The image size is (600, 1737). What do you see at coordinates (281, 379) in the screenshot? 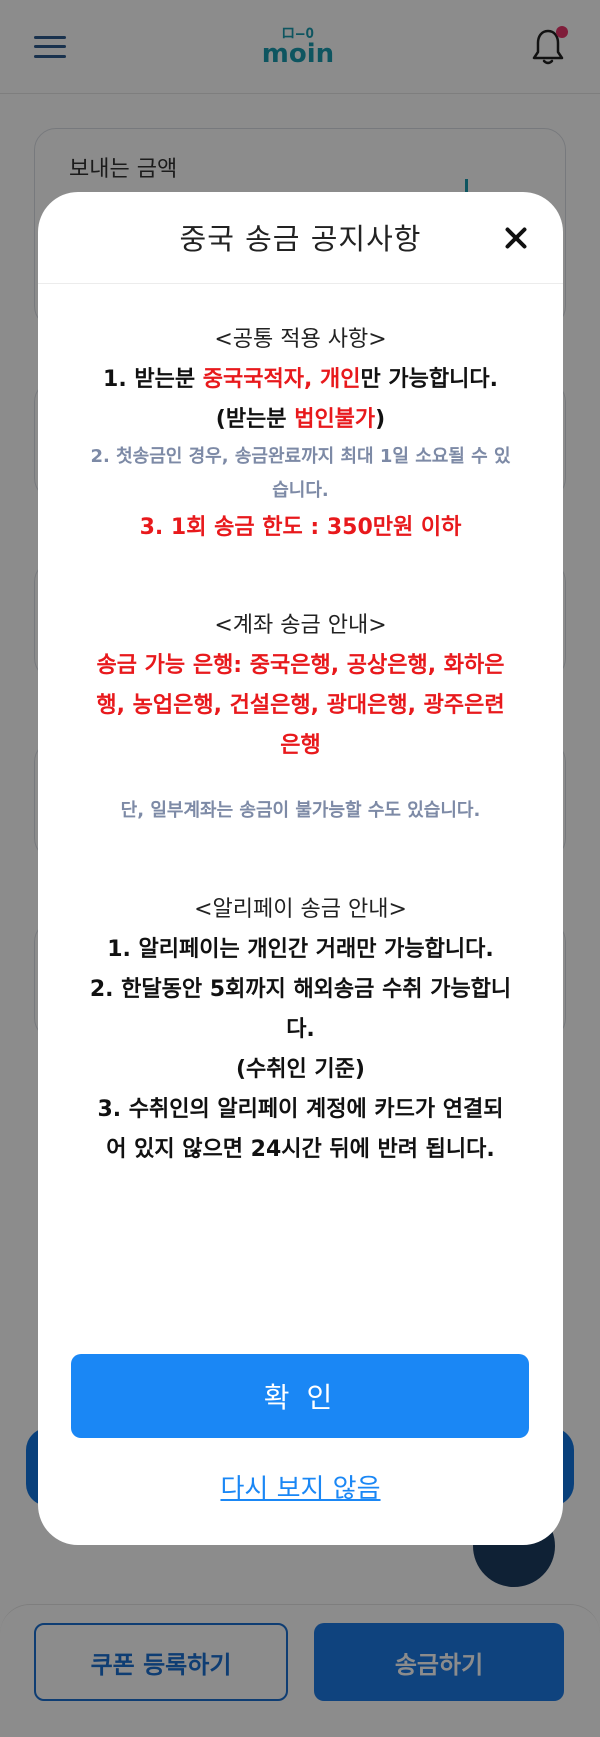
I see `highlight-text: 중국국적자, 개인` at bounding box center [281, 379].